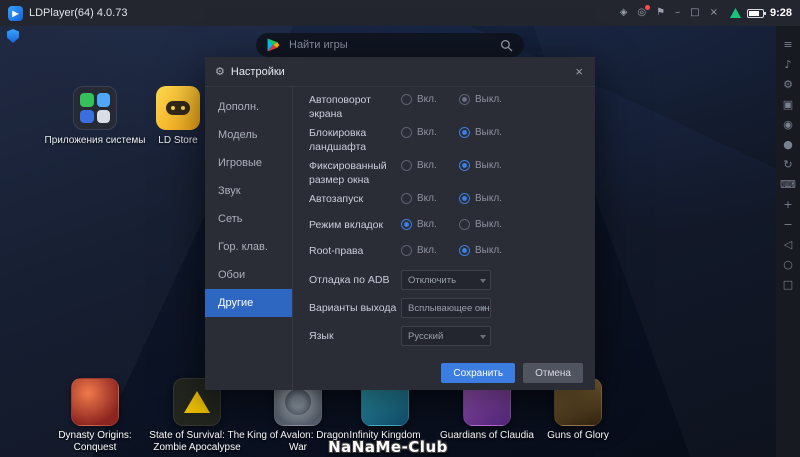  I want to click on tab-wallpaper: Обои, so click(248, 275).